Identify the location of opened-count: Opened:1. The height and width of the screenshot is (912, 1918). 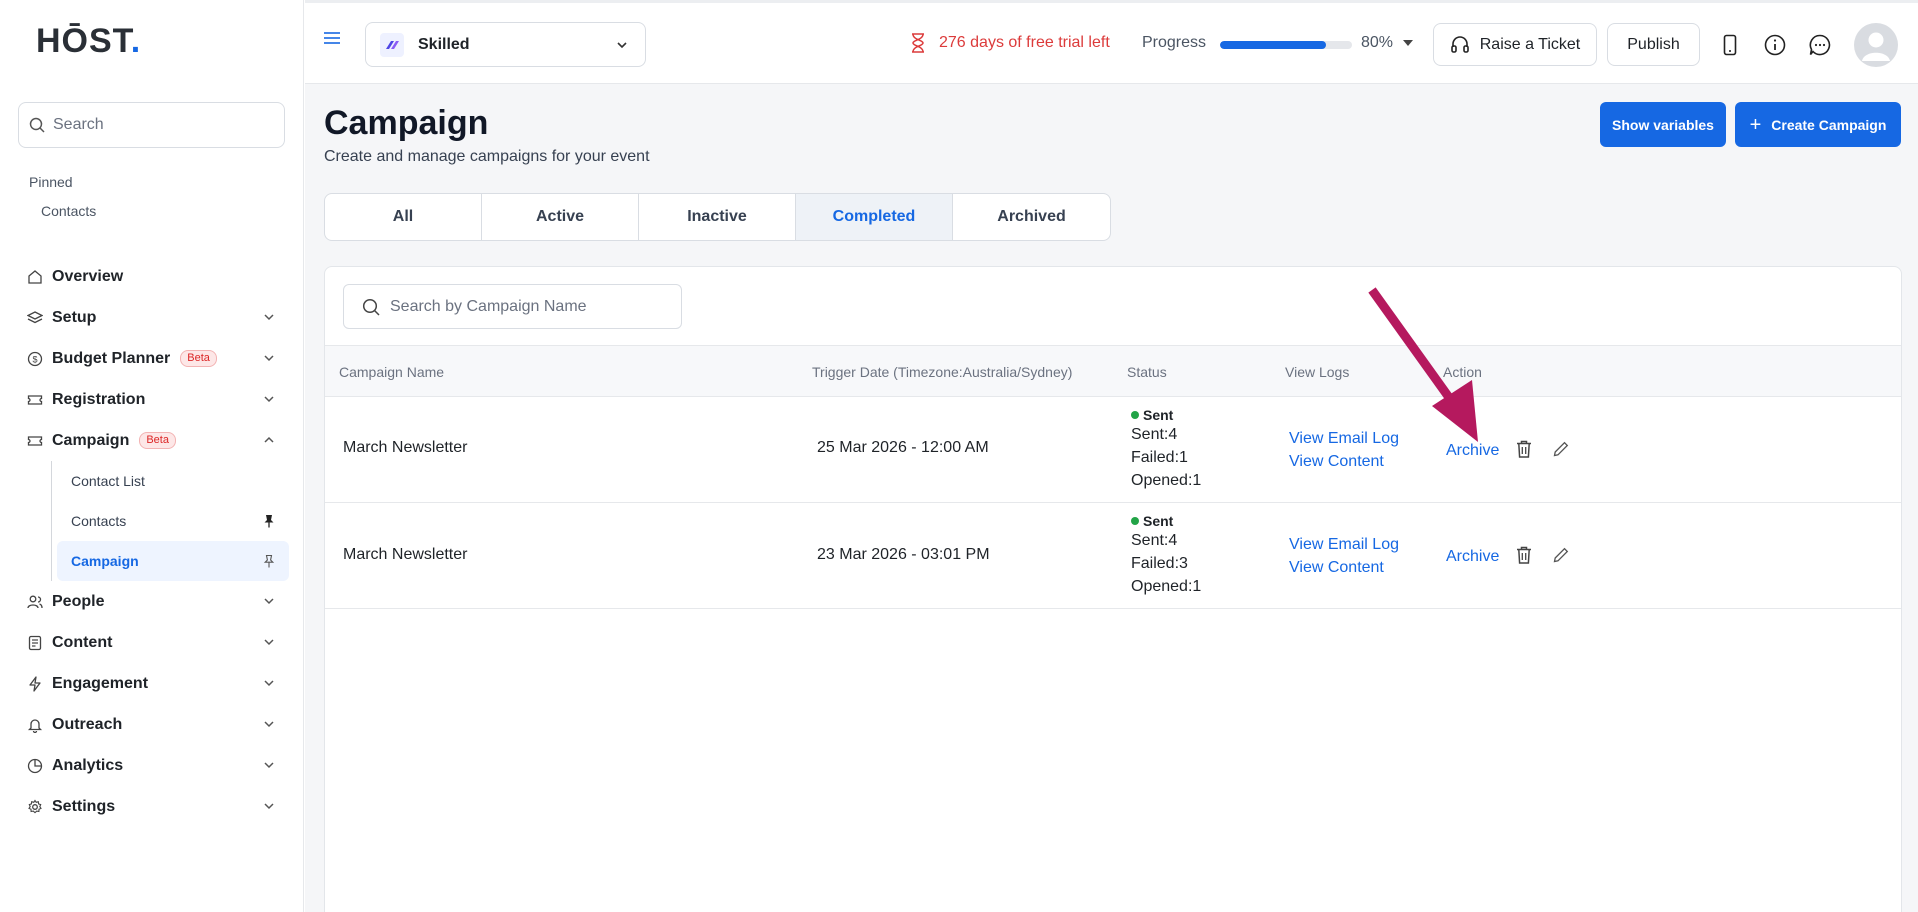
(1166, 586).